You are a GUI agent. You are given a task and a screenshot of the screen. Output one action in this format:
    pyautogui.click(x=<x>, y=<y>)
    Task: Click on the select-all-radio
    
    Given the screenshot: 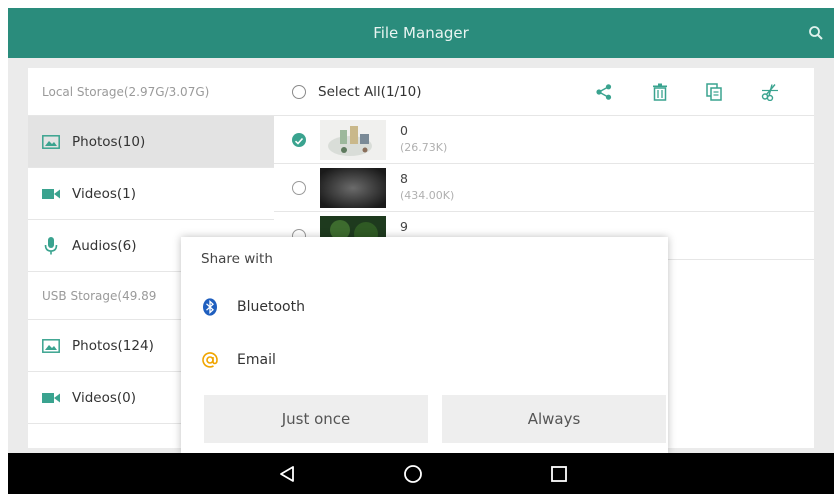 What is the action you would take?
    pyautogui.click(x=299, y=91)
    